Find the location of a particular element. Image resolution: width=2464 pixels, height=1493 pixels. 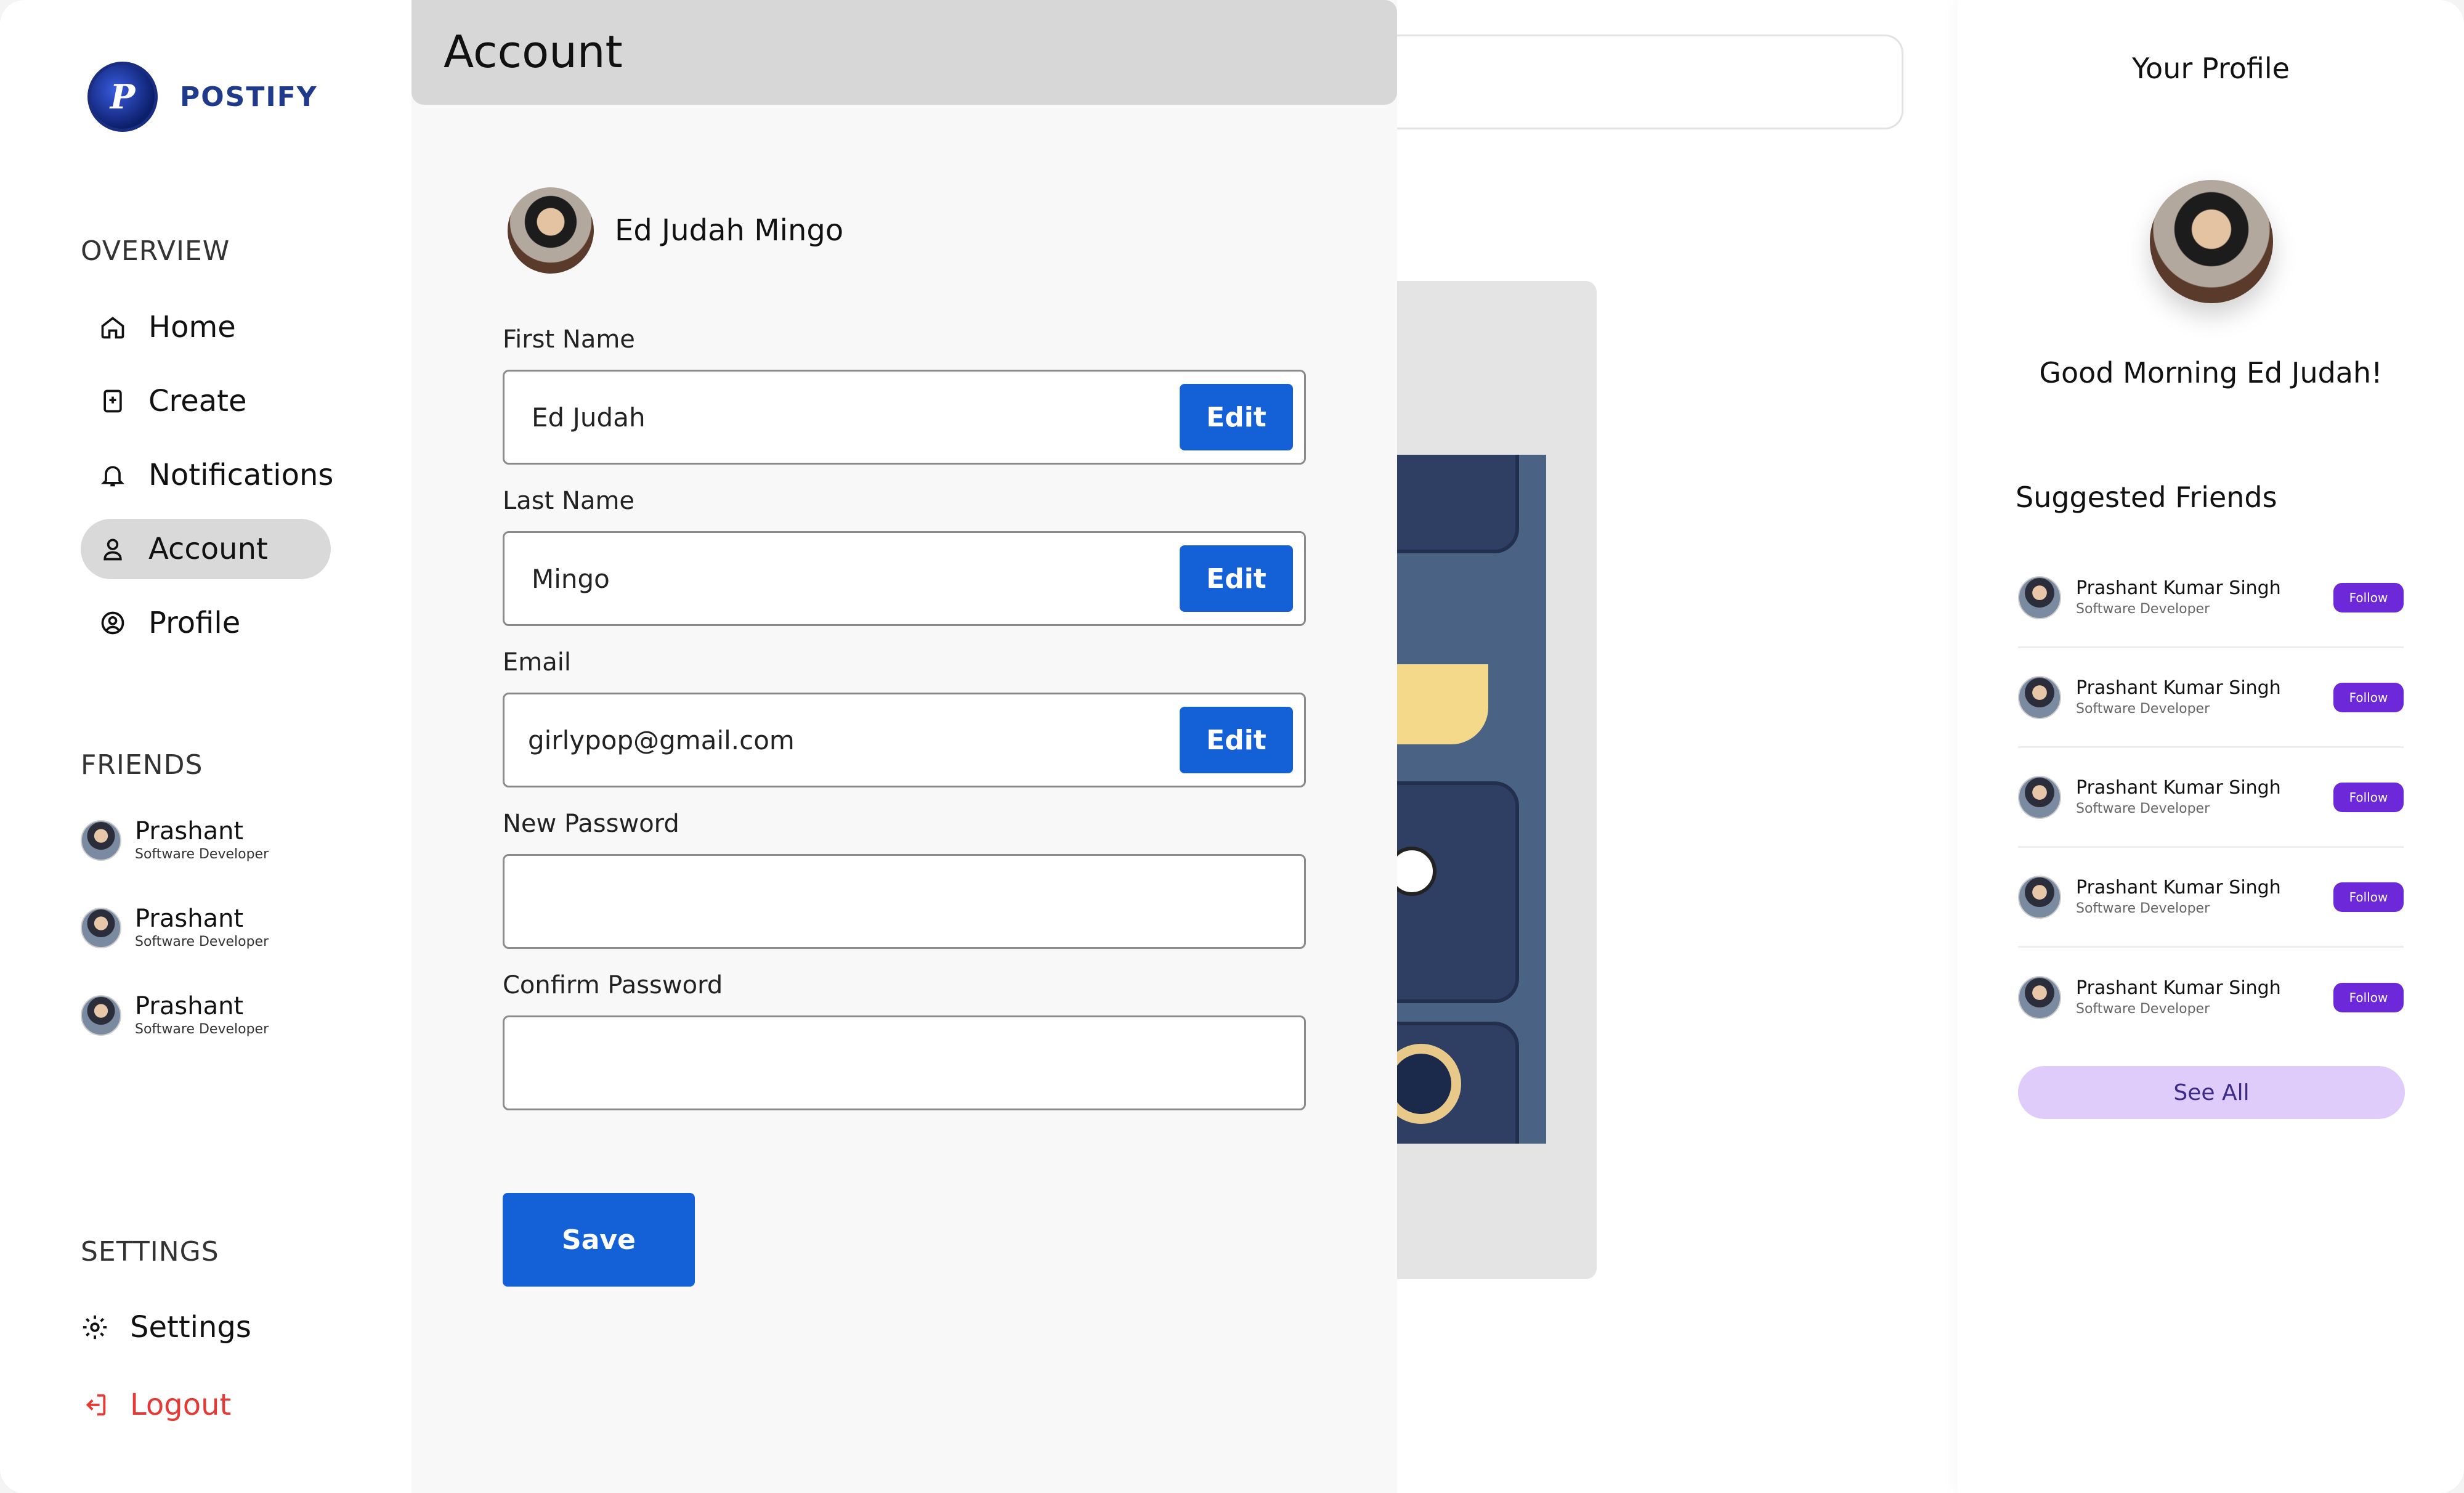

edit-email-button: Edit is located at coordinates (1236, 740).